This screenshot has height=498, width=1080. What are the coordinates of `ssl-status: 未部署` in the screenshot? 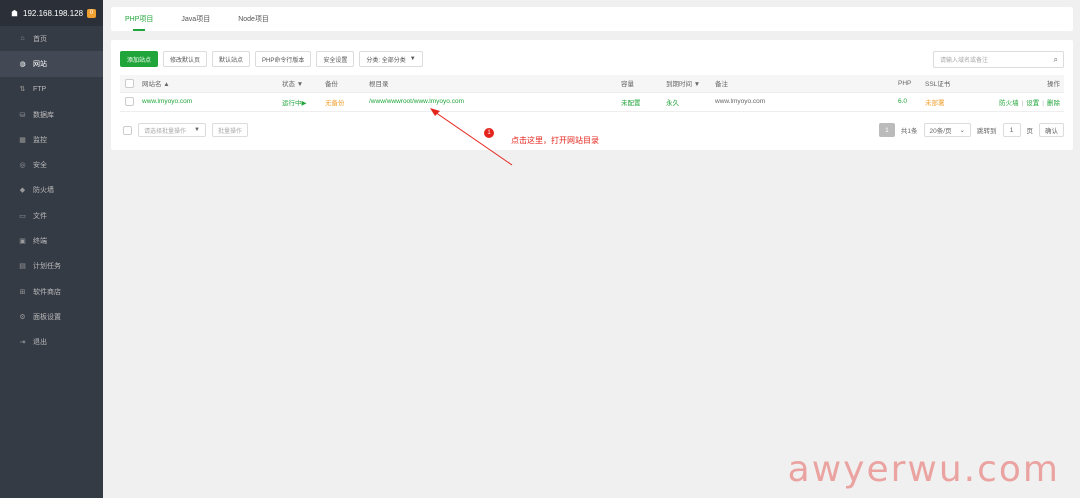 It's located at (950, 102).